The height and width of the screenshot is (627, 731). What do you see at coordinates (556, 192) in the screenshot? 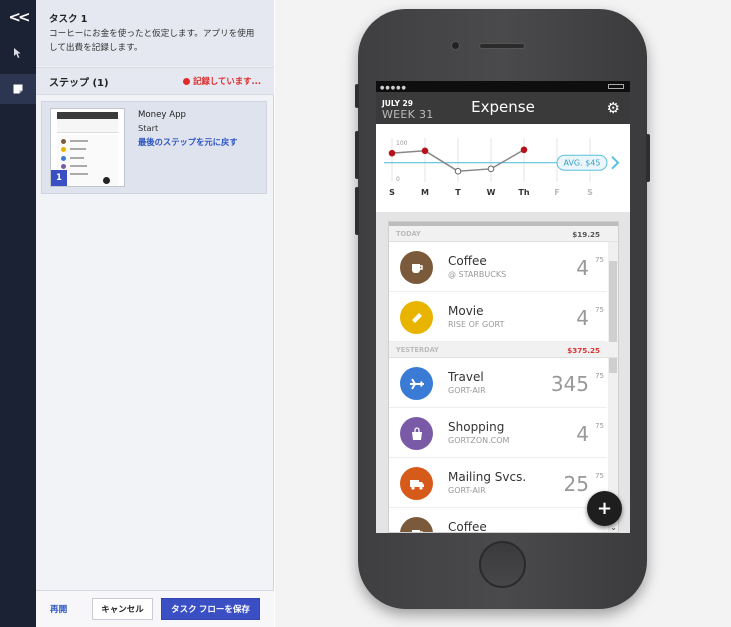
I see `x-tick-label: F` at bounding box center [556, 192].